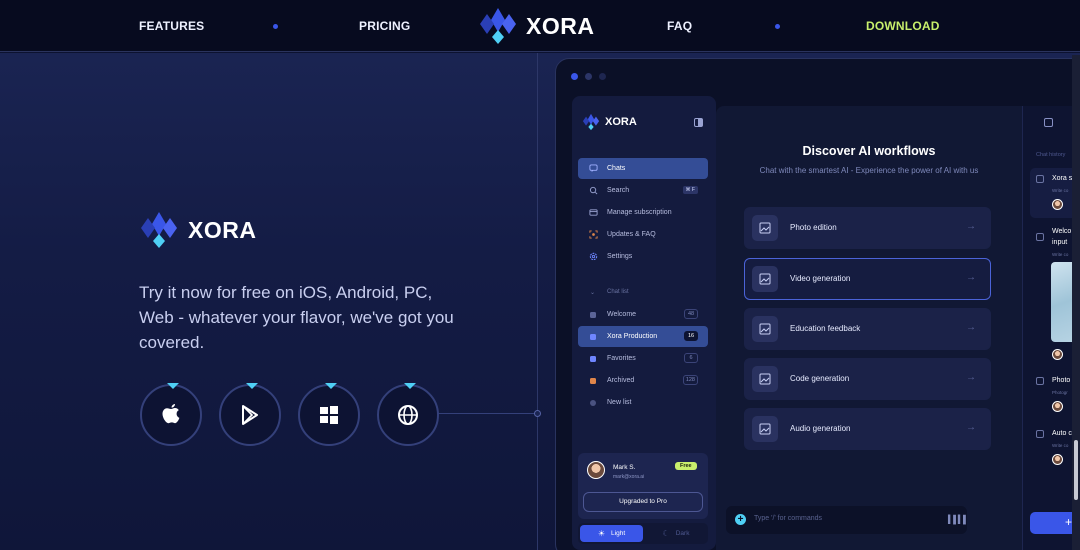  What do you see at coordinates (820, 278) in the screenshot?
I see `workflow-label: Video generation` at bounding box center [820, 278].